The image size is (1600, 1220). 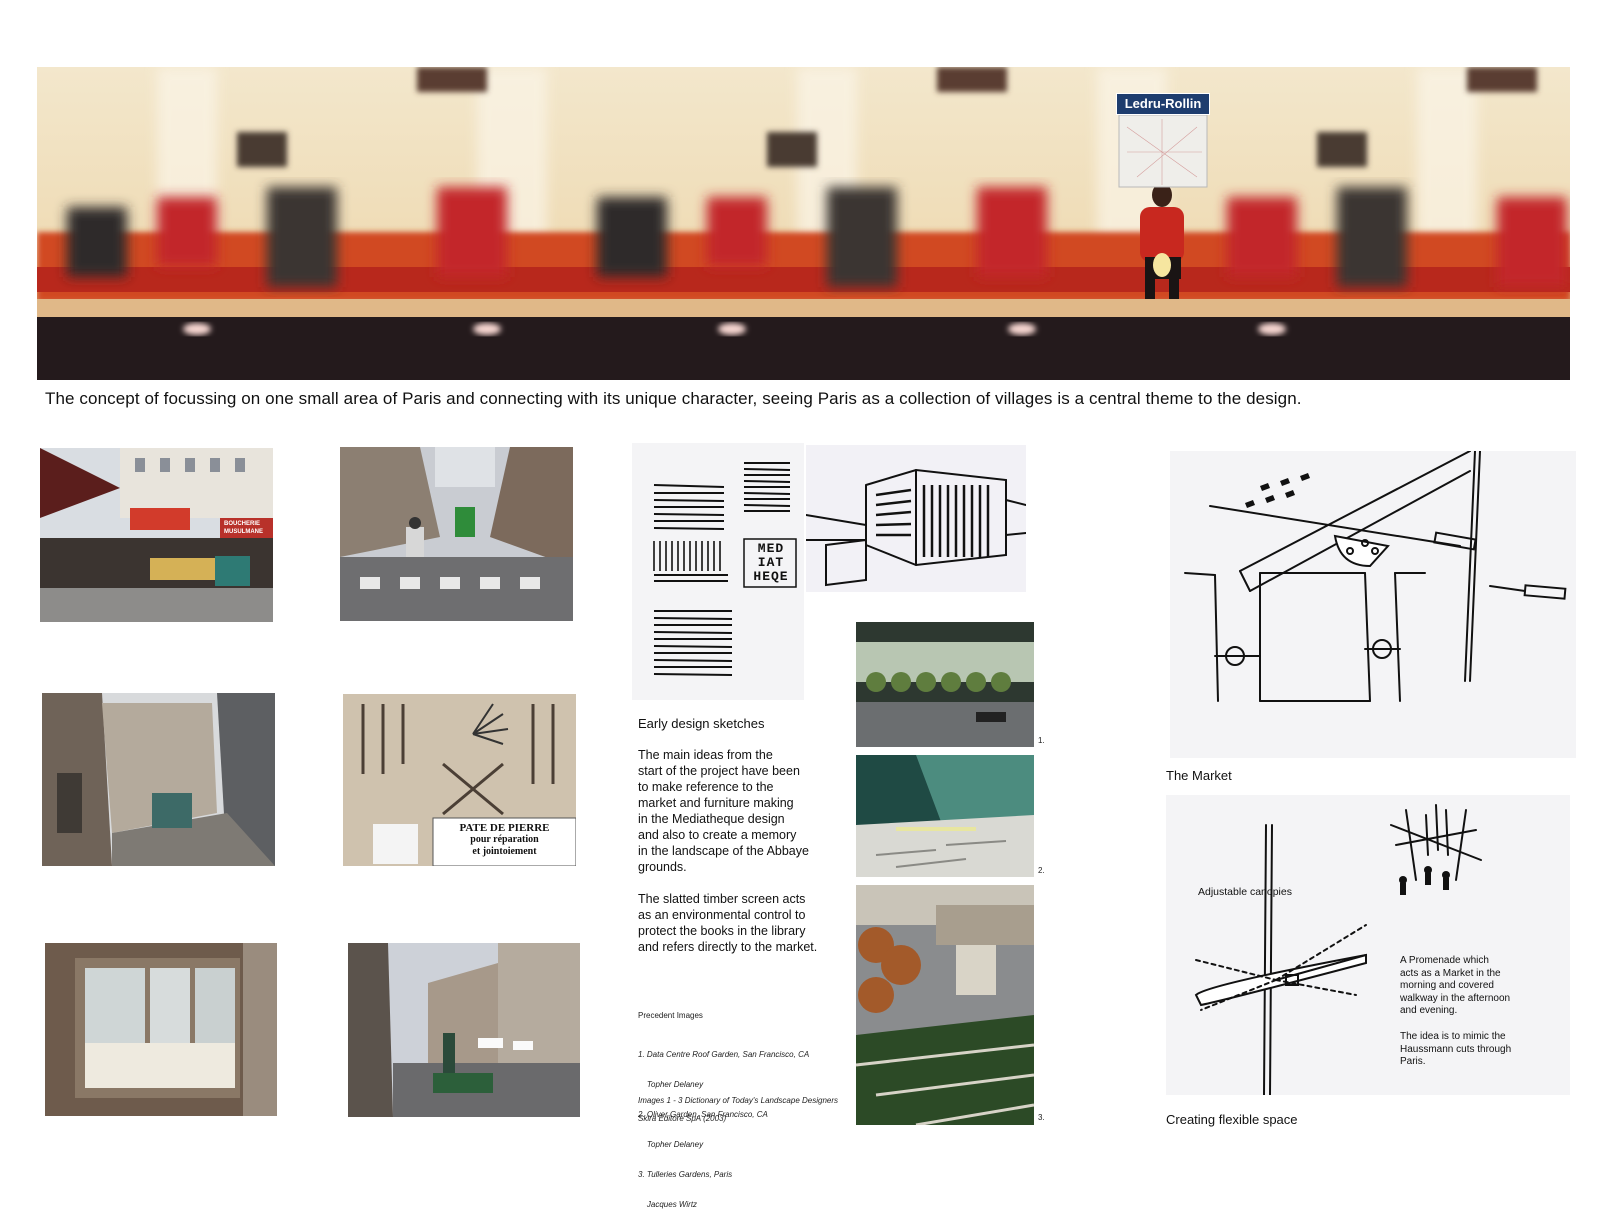 What do you see at coordinates (723, 851) in the screenshot?
I see `sketches-paragraph-1-line7: in the landscape of the Abbaye` at bounding box center [723, 851].